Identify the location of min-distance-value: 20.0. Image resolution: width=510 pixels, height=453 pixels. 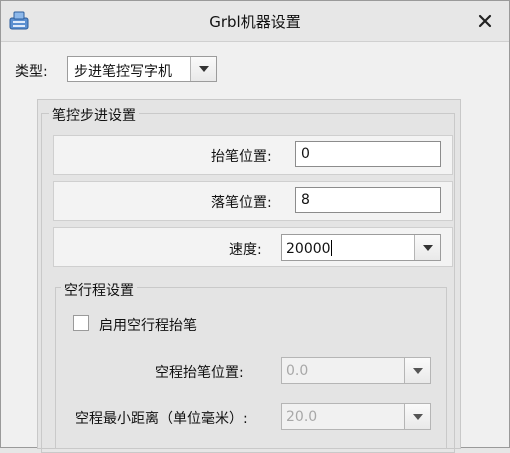
(302, 417).